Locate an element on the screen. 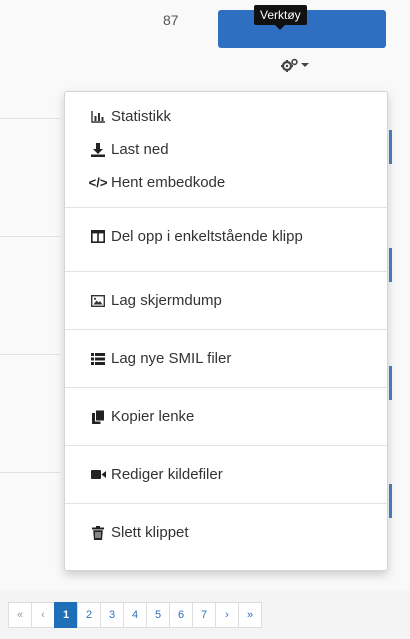 The width and height of the screenshot is (410, 639). trash-icon is located at coordinates (98, 533).